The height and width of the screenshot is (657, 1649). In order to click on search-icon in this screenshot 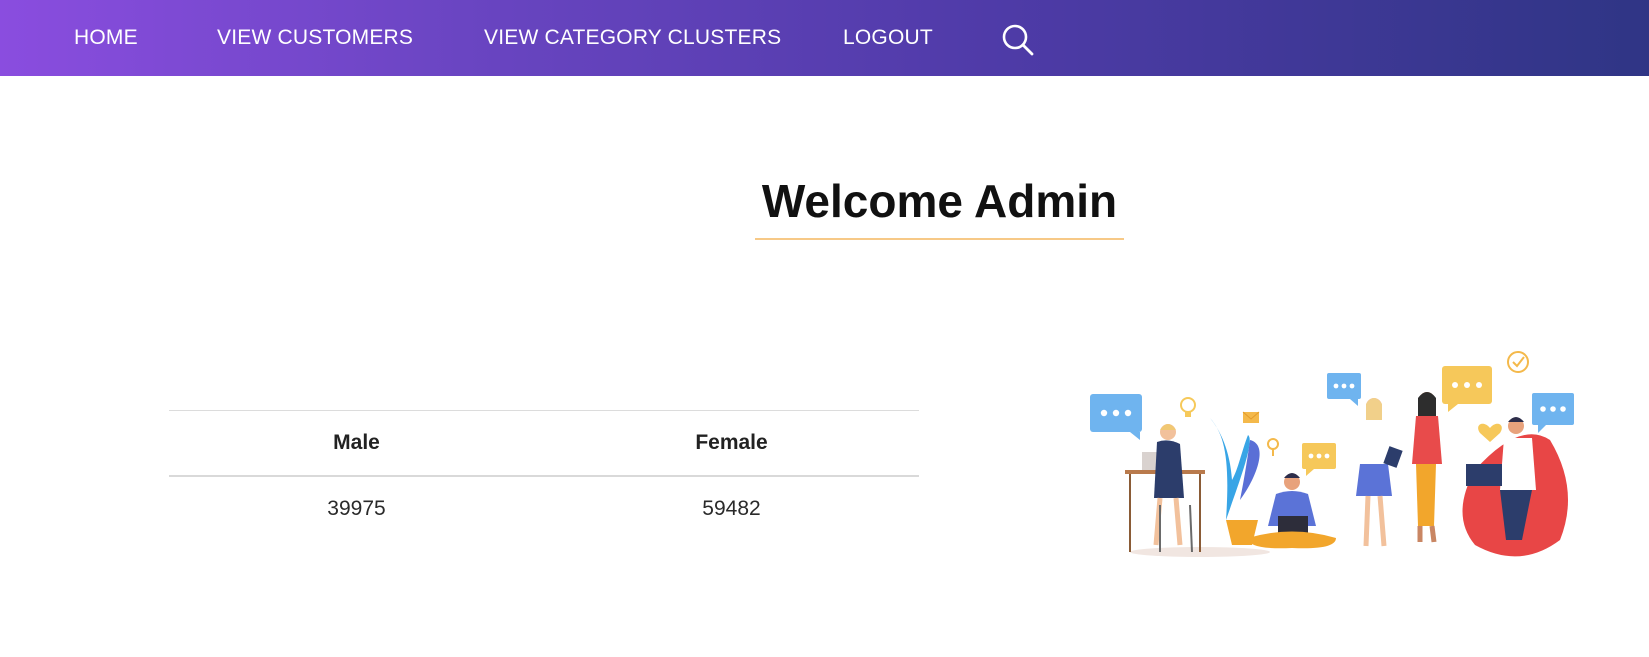, I will do `click(1018, 40)`.